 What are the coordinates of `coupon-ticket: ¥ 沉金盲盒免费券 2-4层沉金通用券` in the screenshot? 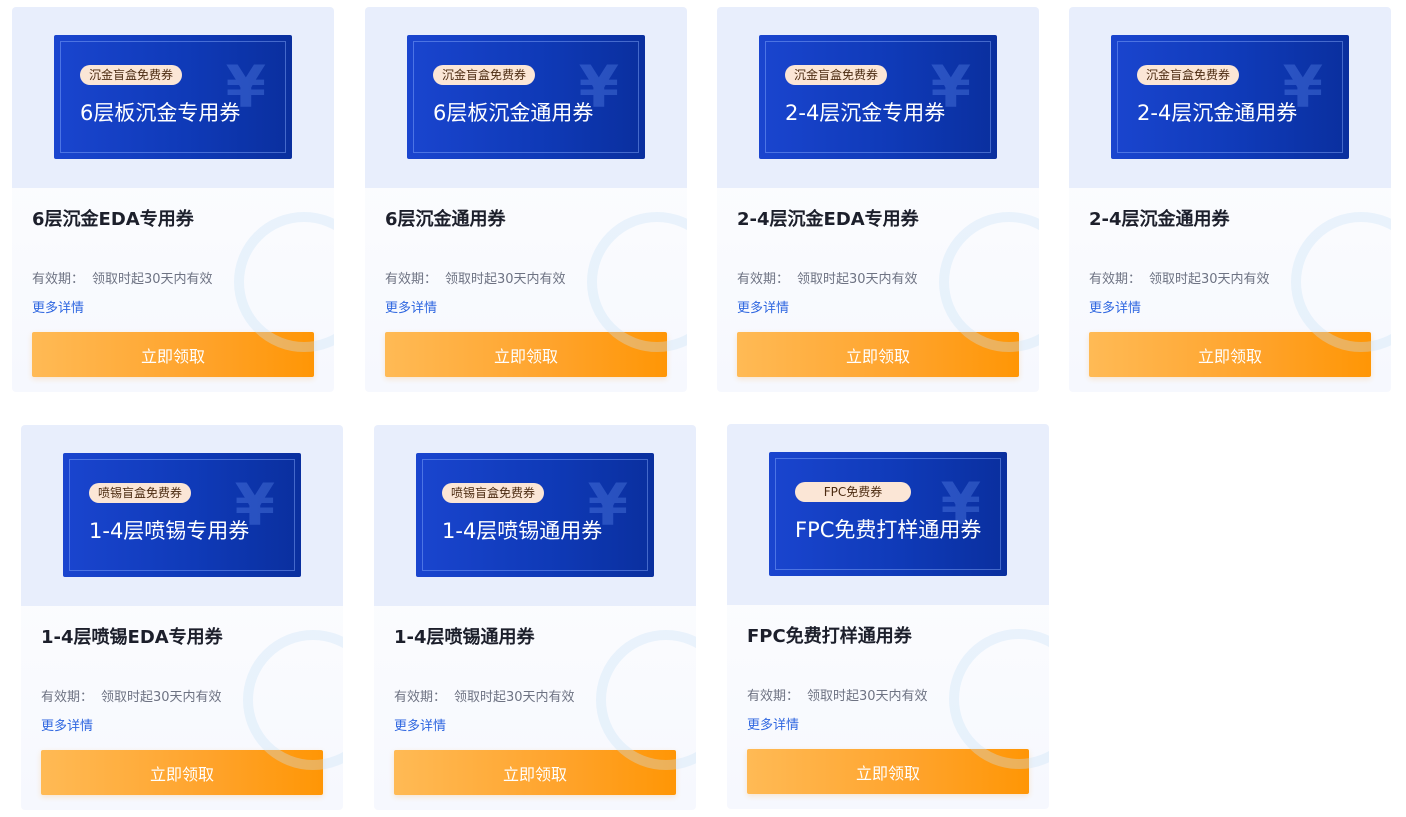 It's located at (1230, 97).